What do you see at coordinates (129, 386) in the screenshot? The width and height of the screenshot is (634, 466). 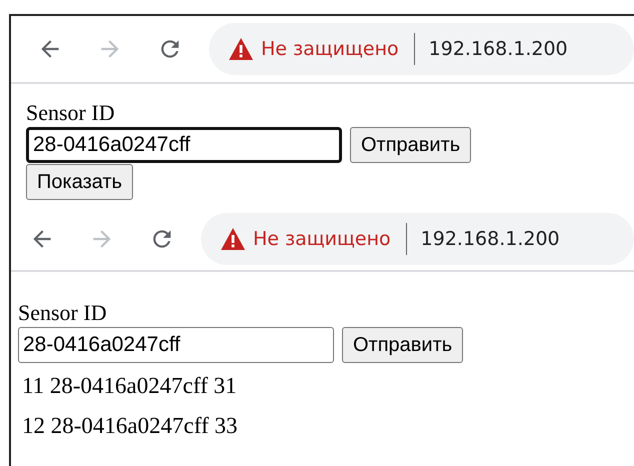 I see `result-line: 11 28-0416a0247cff 31` at bounding box center [129, 386].